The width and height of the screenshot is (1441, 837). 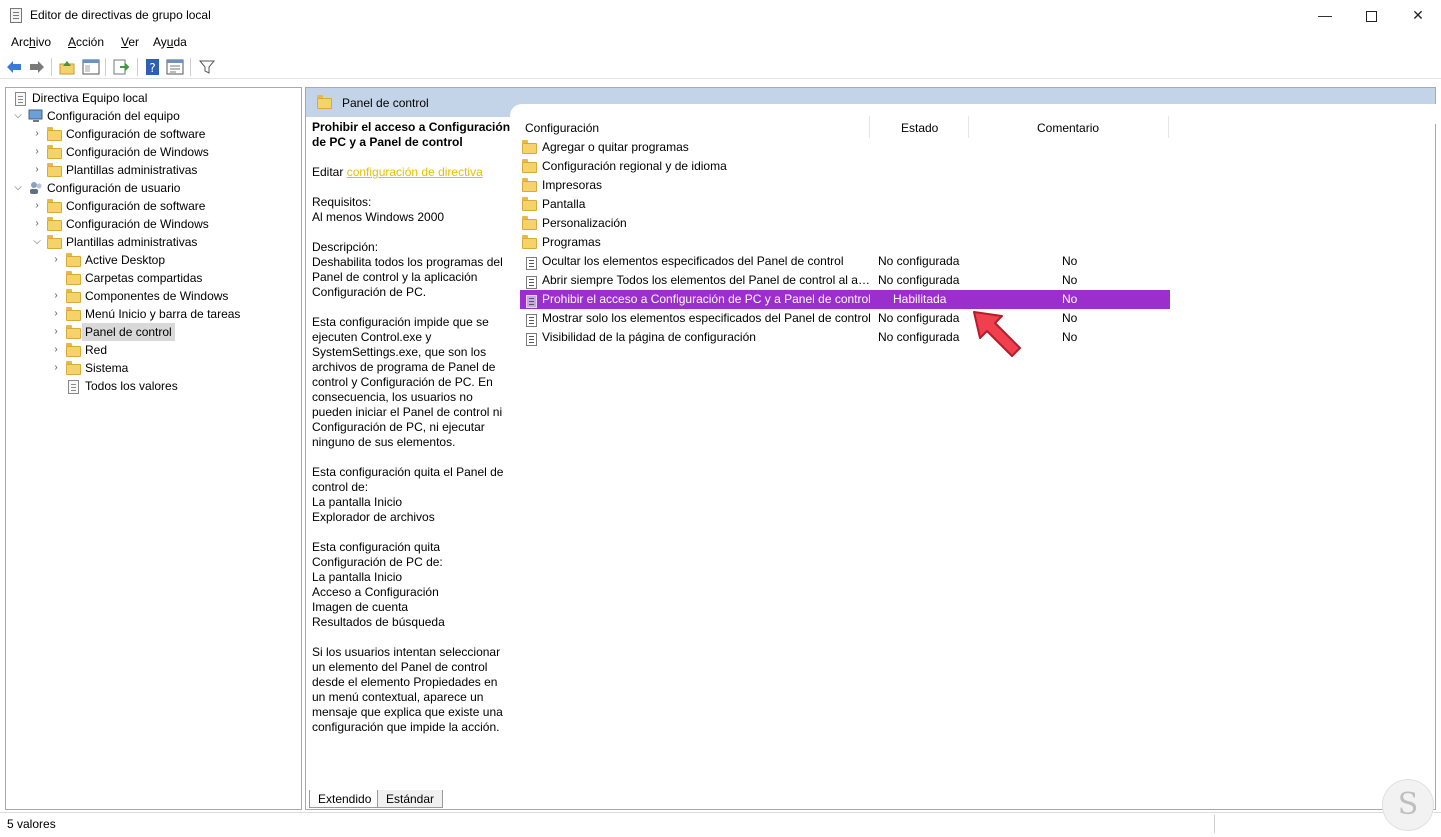 What do you see at coordinates (130, 42) in the screenshot?
I see `menu-ver: Ver` at bounding box center [130, 42].